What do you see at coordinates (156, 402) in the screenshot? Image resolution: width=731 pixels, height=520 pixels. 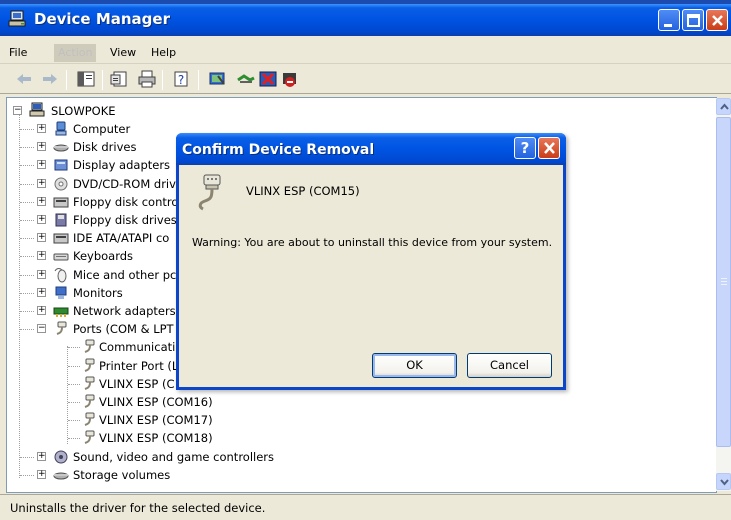 I see `tree-port-label: VLINX ESP (COM16)` at bounding box center [156, 402].